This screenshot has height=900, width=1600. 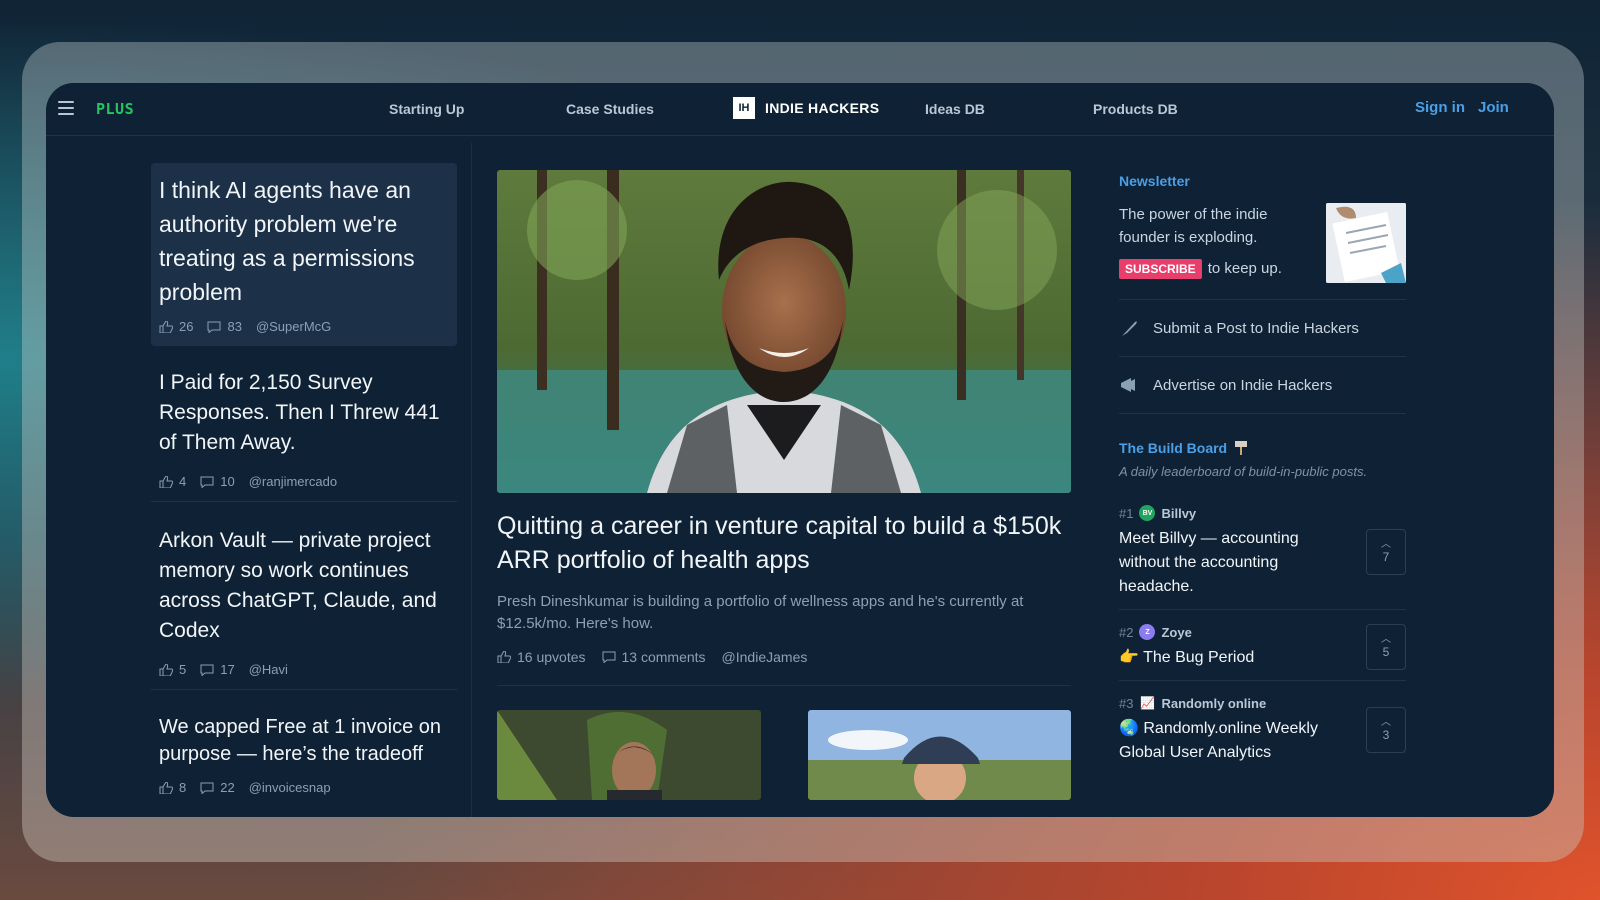 What do you see at coordinates (1173, 448) in the screenshot?
I see `build-board-heading: The Build Board` at bounding box center [1173, 448].